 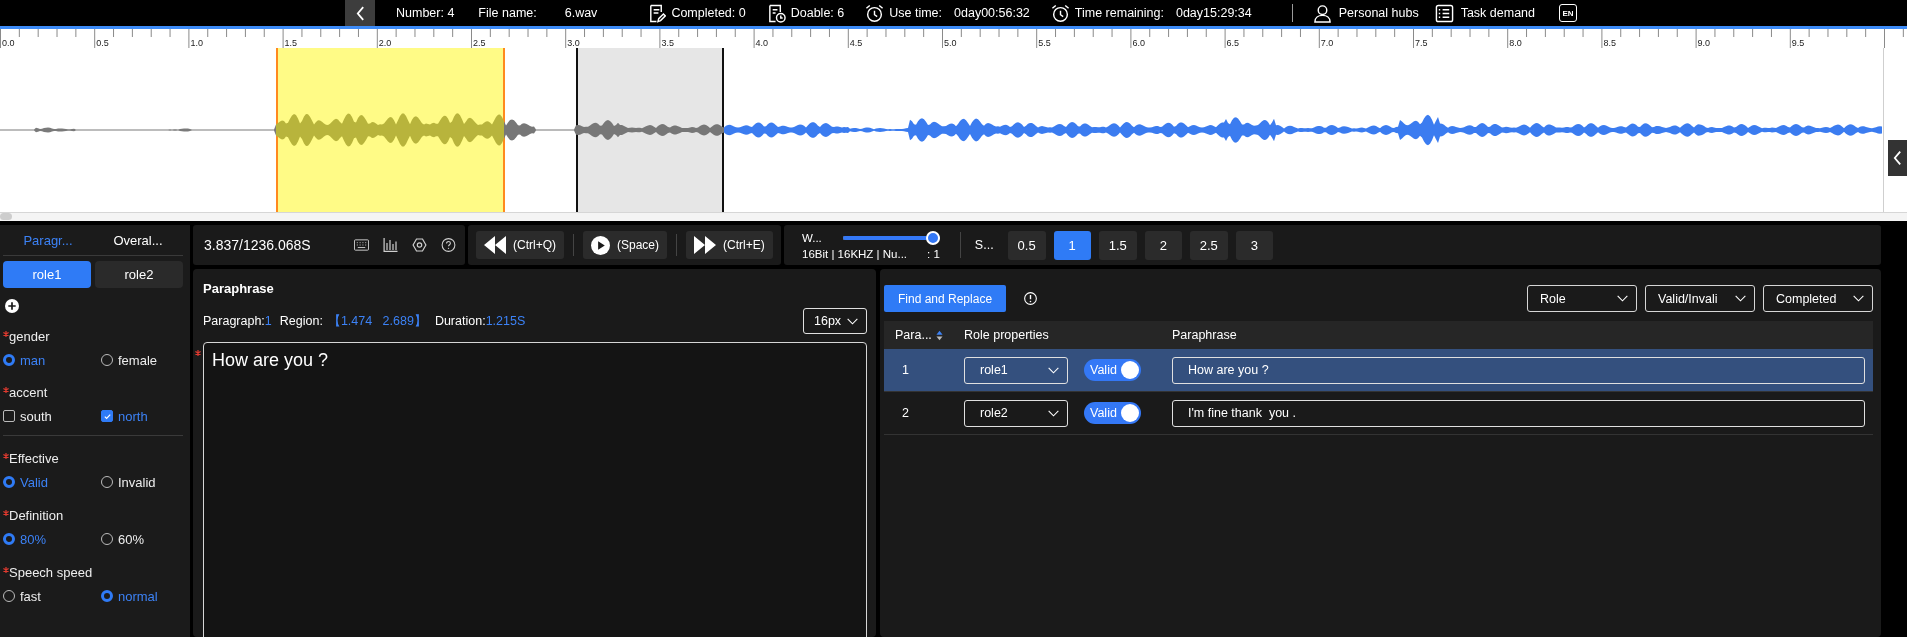 I want to click on stat-label: Completed: 0, so click(x=708, y=13).